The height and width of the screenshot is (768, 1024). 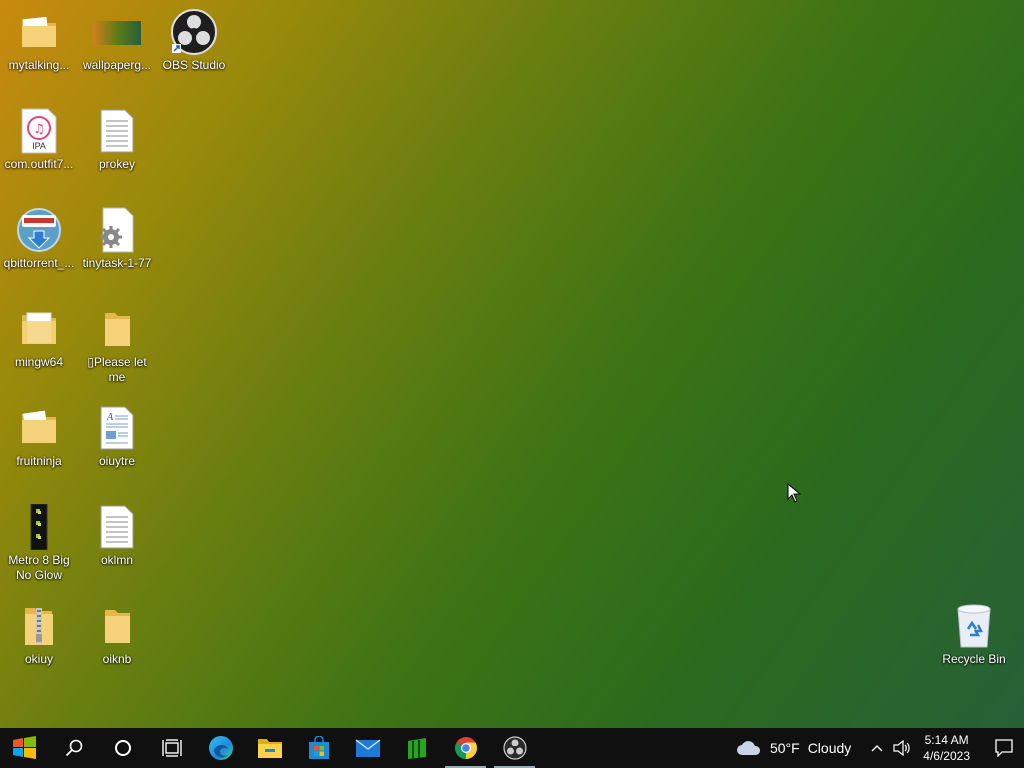 I want to click on windows-logo-icon, so click(x=24, y=747).